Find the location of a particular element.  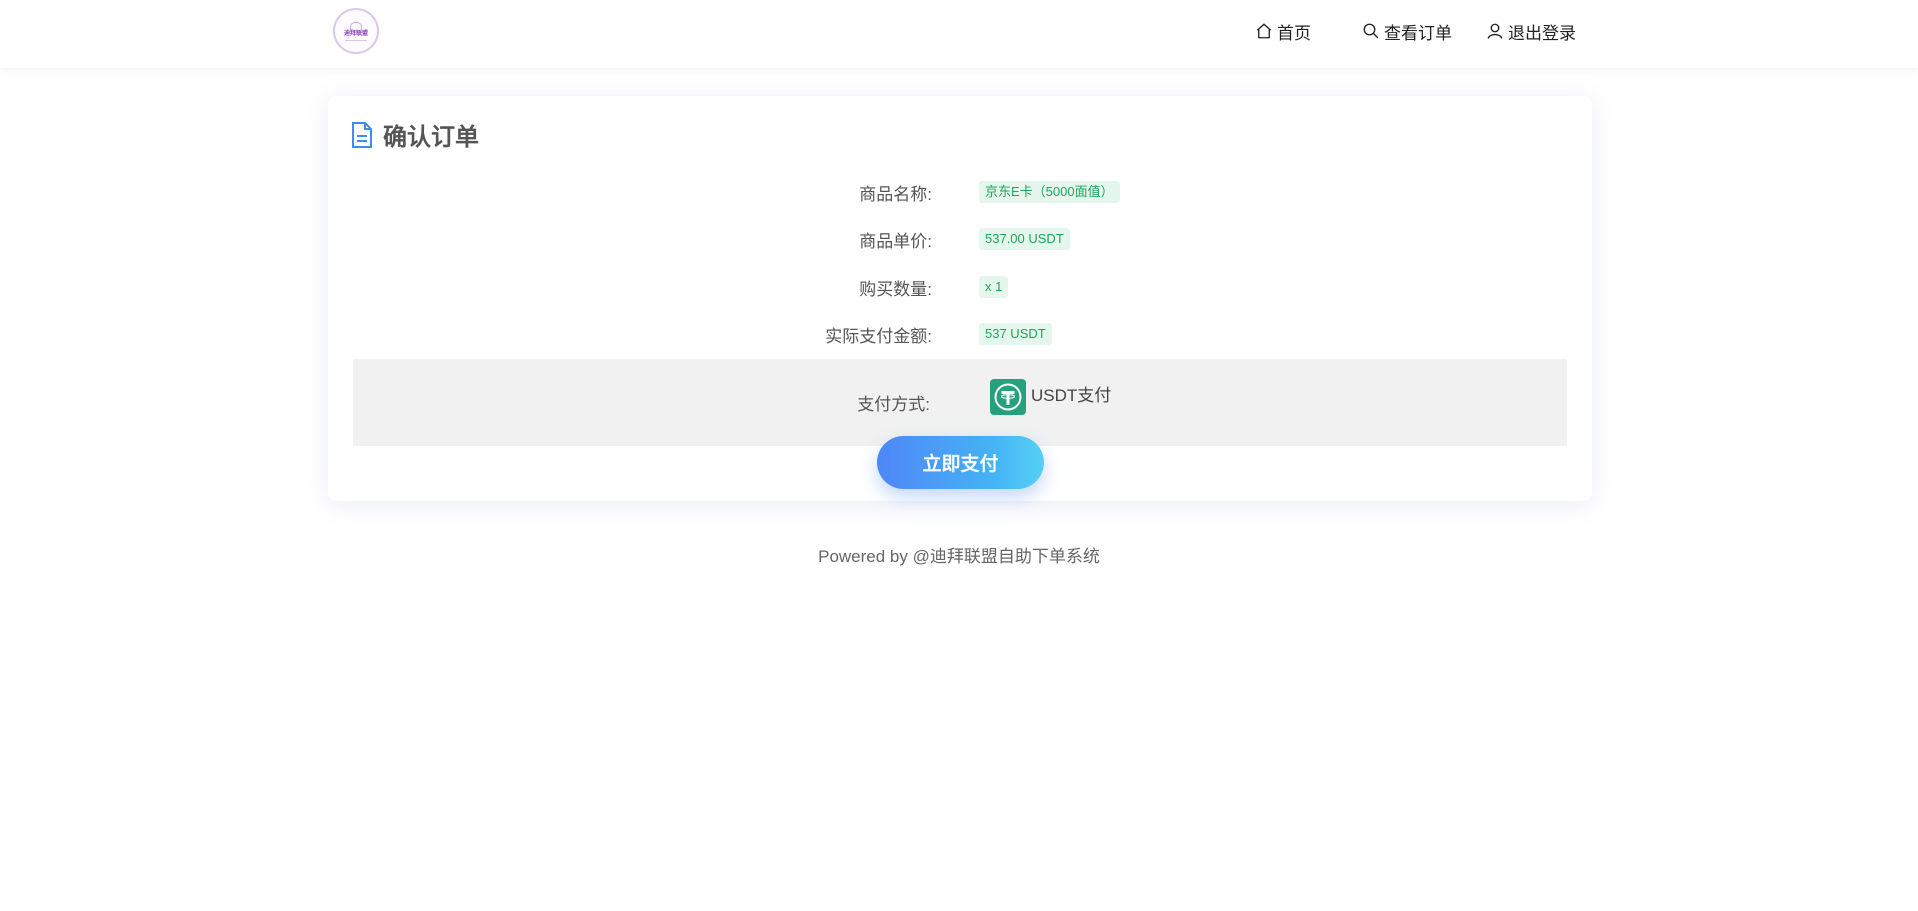

nav-view-orders: 查看订单 is located at coordinates (1407, 31).